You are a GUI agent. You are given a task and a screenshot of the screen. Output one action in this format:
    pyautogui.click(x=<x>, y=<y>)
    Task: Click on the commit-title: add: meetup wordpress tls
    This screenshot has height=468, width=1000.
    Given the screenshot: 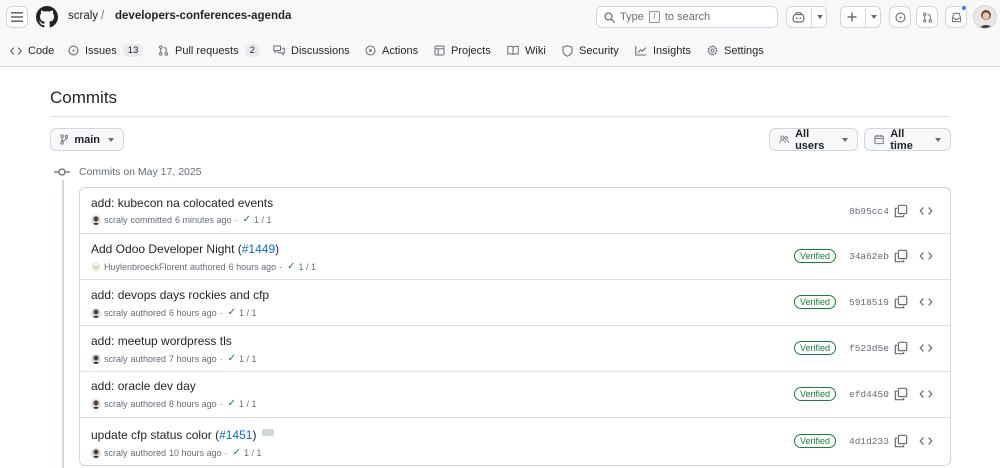 What is the action you would take?
    pyautogui.click(x=161, y=341)
    